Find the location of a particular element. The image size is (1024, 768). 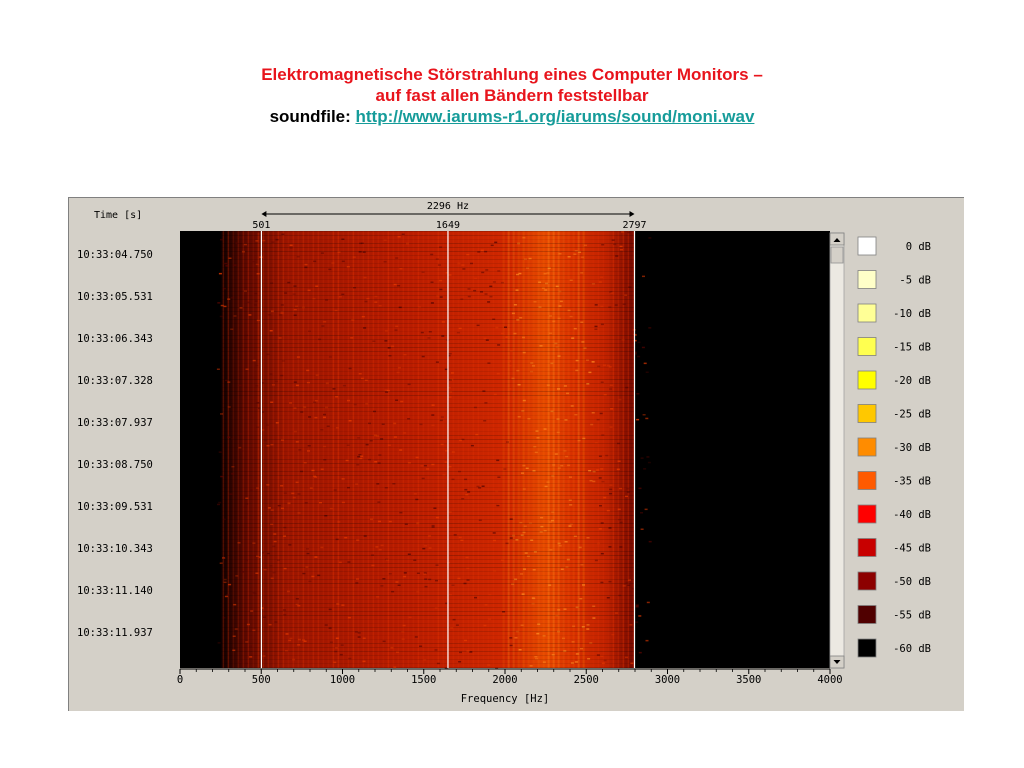

legend-label: -35 dB is located at coordinates (912, 482).